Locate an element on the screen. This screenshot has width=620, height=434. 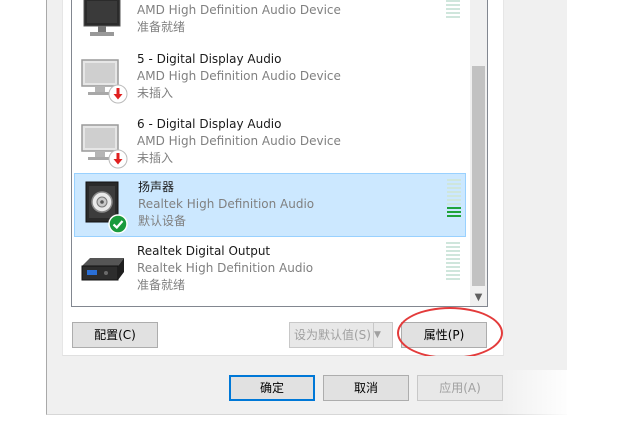
configure-button: 配置(C) is located at coordinates (115, 335).